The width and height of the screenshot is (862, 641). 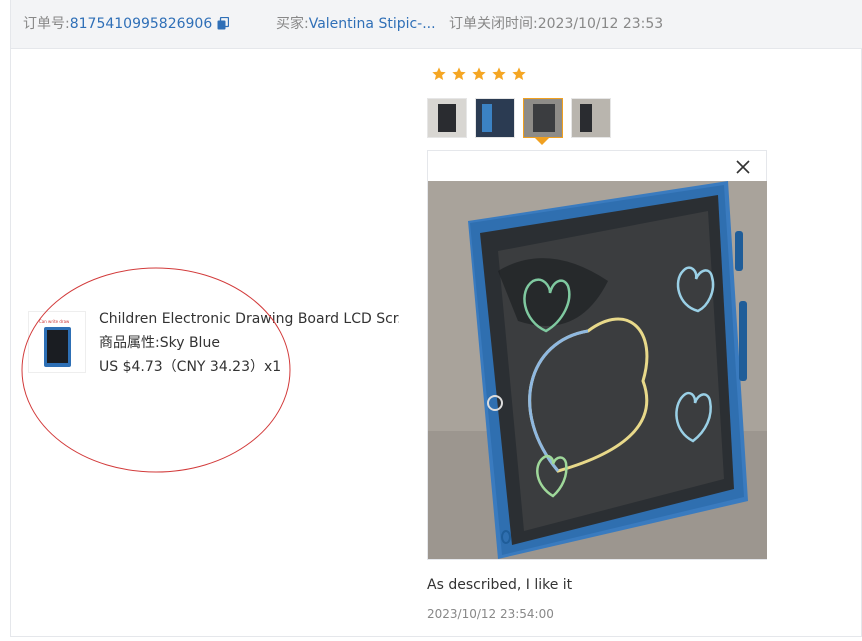 I want to click on review-time: 2023/10/12 23:54:00, so click(x=490, y=614).